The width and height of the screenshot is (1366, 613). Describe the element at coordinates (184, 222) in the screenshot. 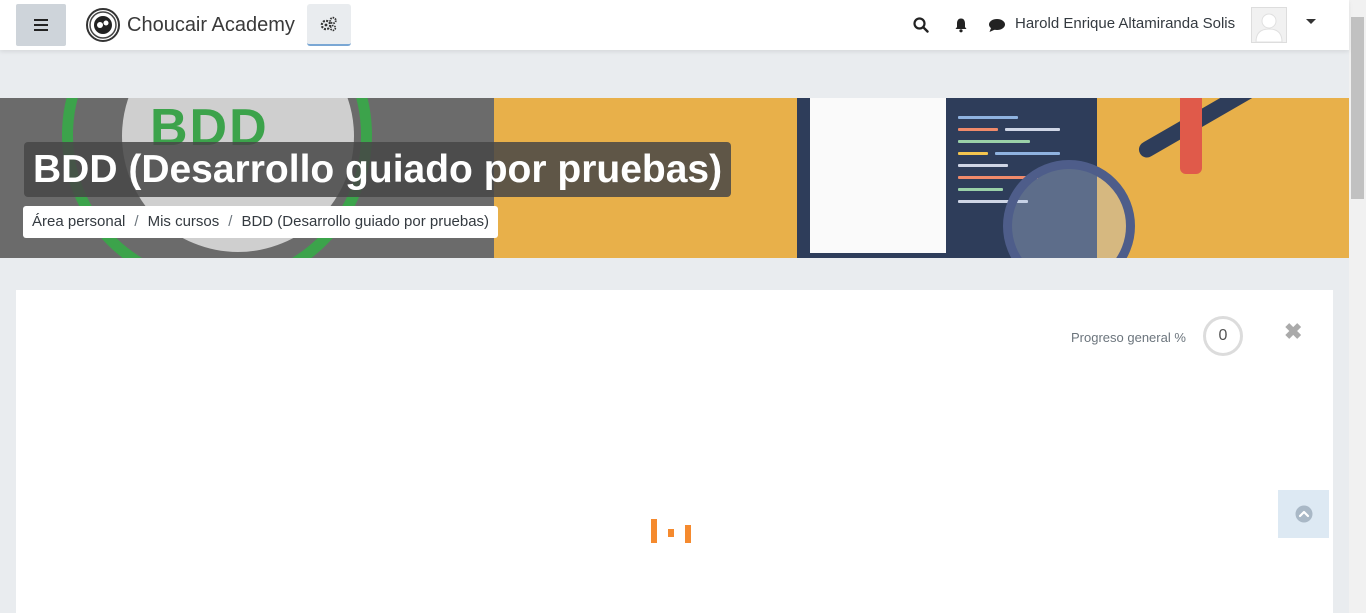

I see `breadcrumb-item-my-courses: Mis cursos` at that location.